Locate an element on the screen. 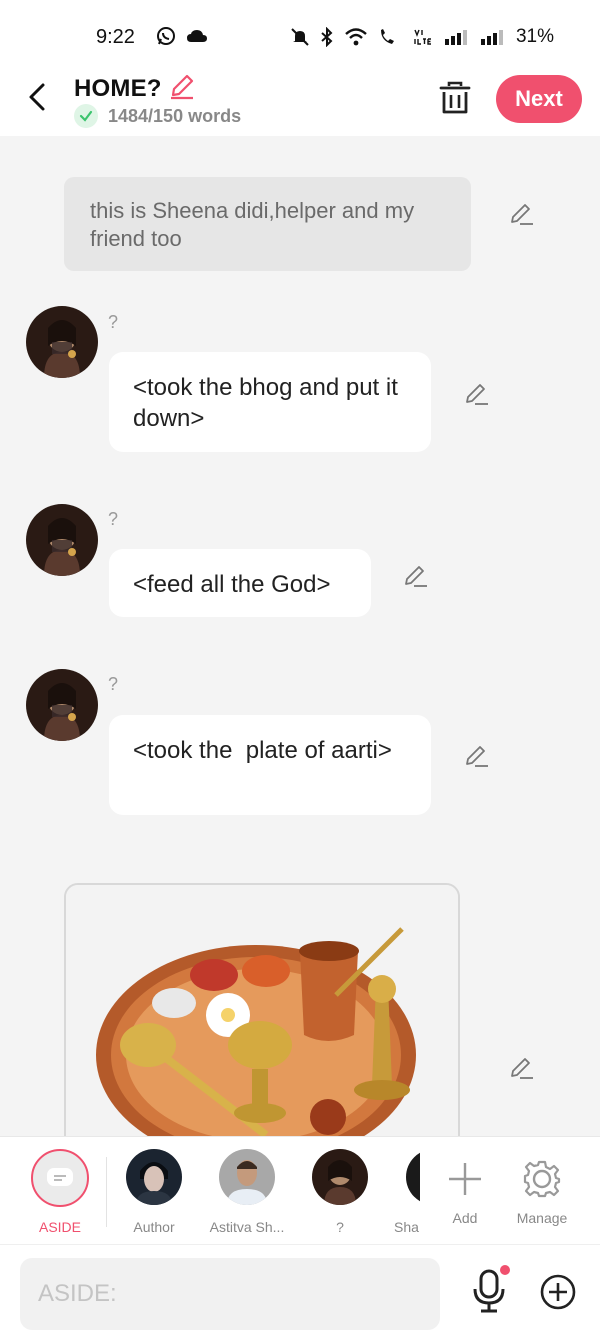  volte-icon is located at coordinates (423, 37).